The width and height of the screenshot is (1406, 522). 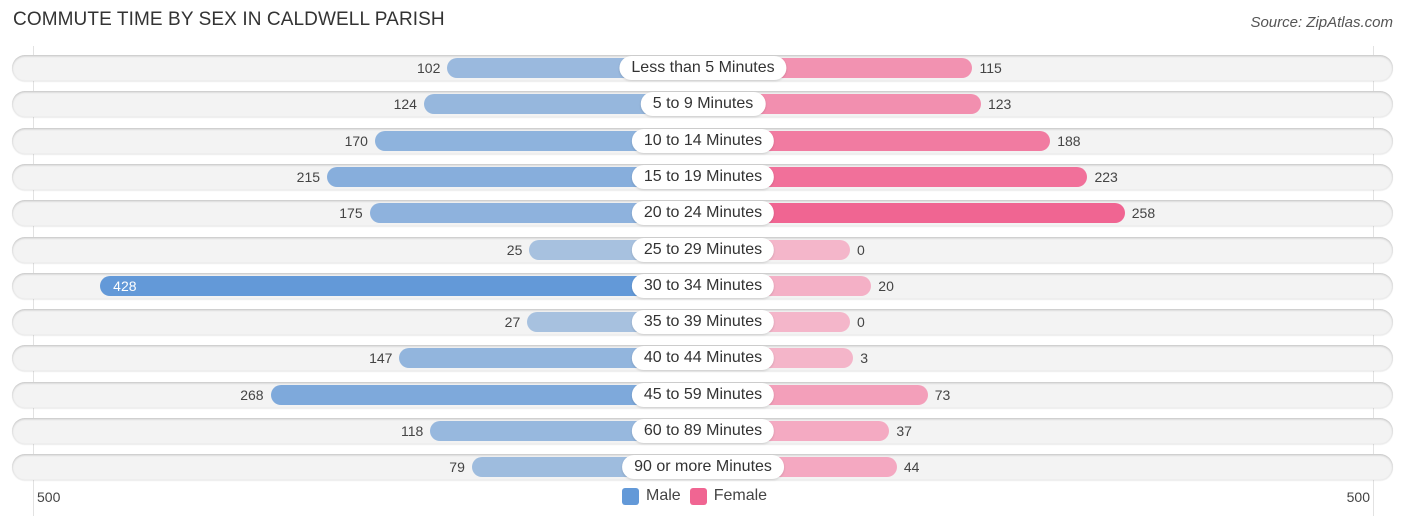 I want to click on category-label: 10 to 14 Minutes, so click(x=703, y=140).